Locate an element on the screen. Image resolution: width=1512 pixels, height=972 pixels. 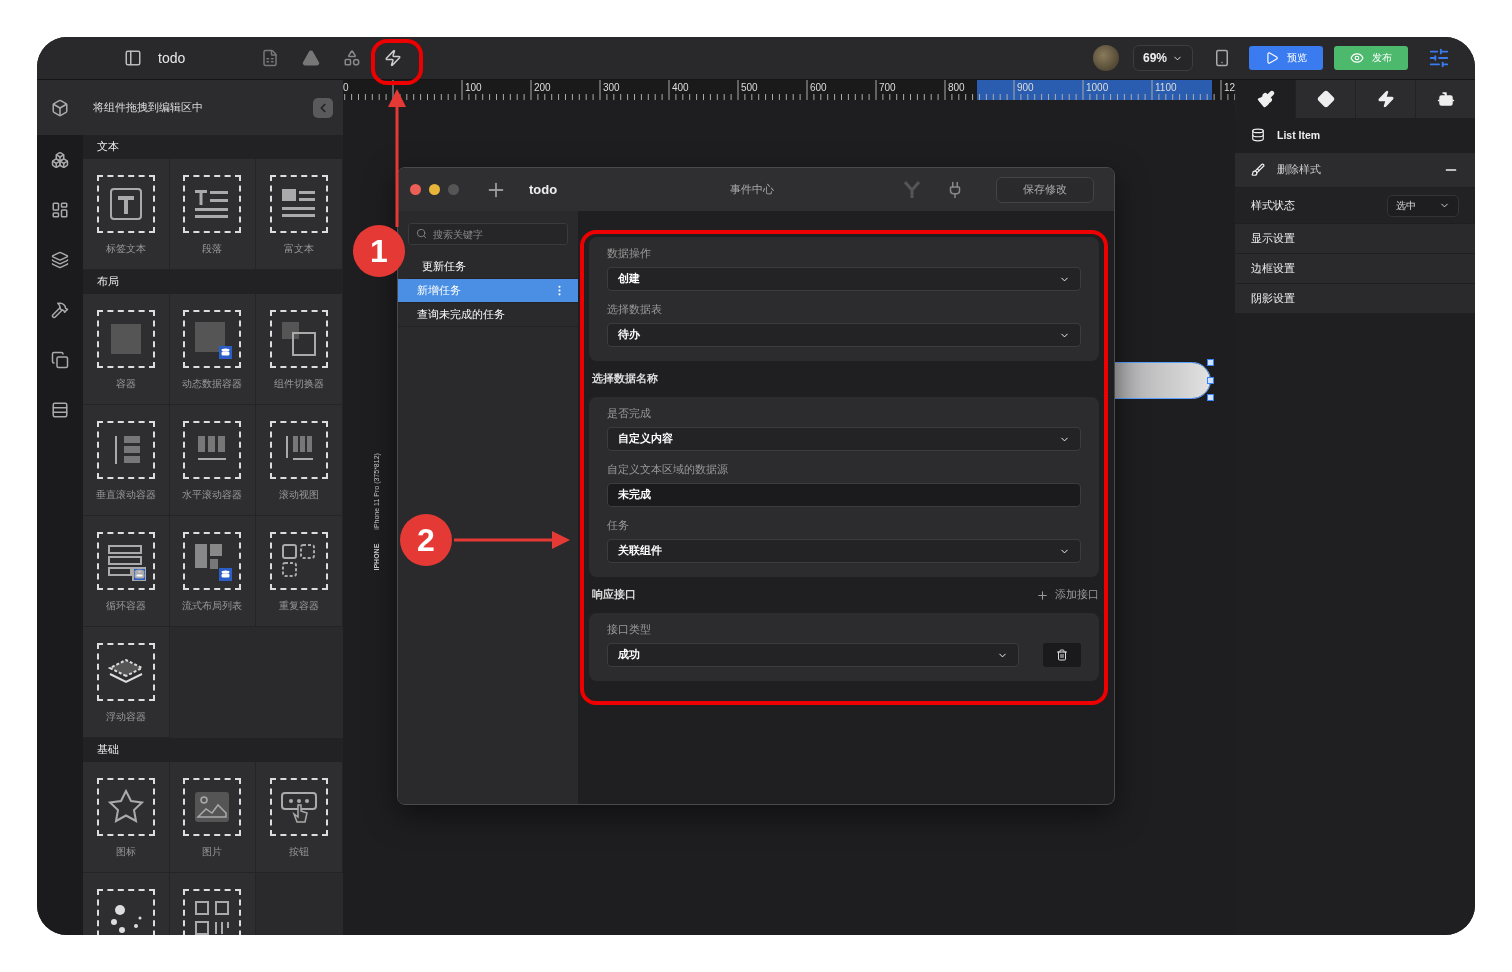
eye-icon is located at coordinates (1357, 58).